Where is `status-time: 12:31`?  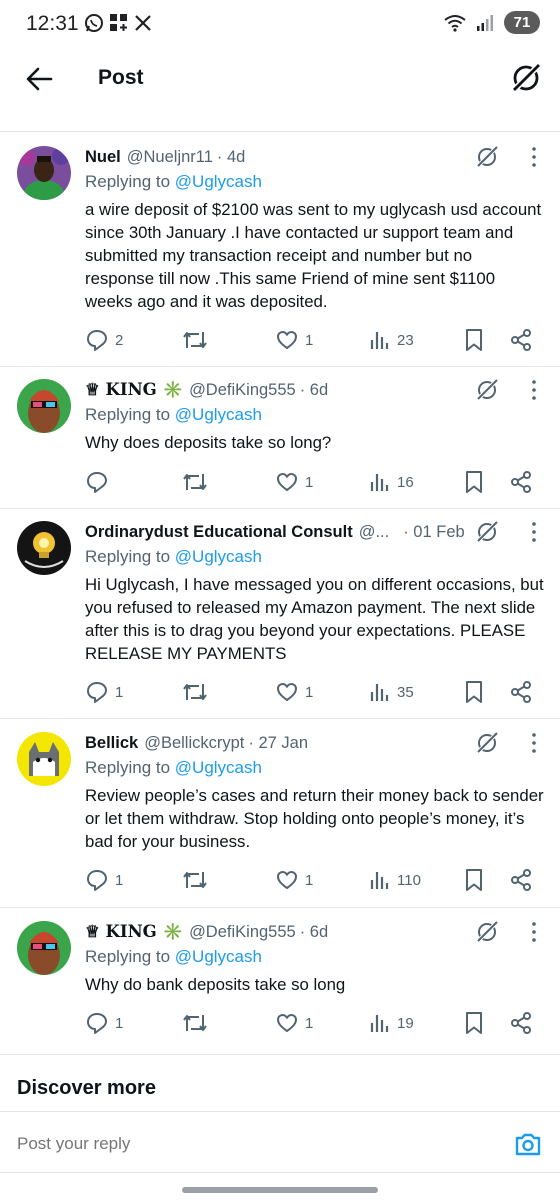
status-time: 12:31 is located at coordinates (52, 23).